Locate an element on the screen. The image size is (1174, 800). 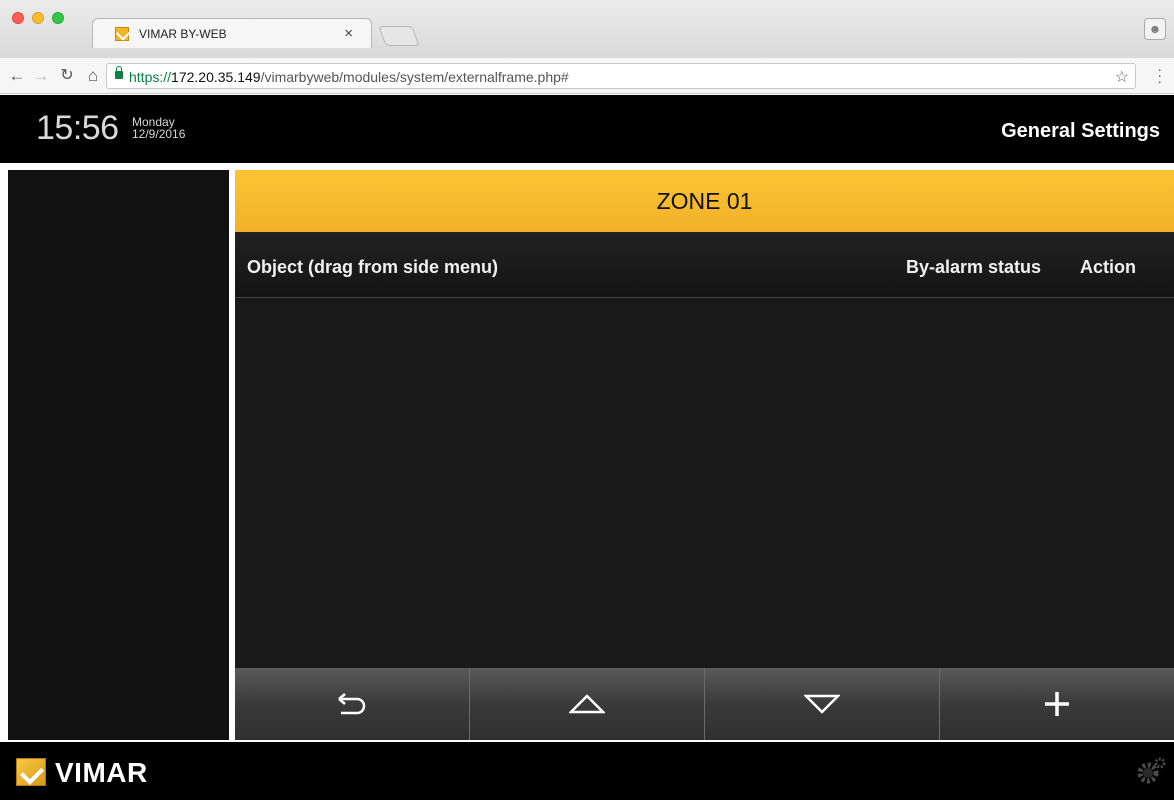
brand-name: VIMAR is located at coordinates (101, 772).